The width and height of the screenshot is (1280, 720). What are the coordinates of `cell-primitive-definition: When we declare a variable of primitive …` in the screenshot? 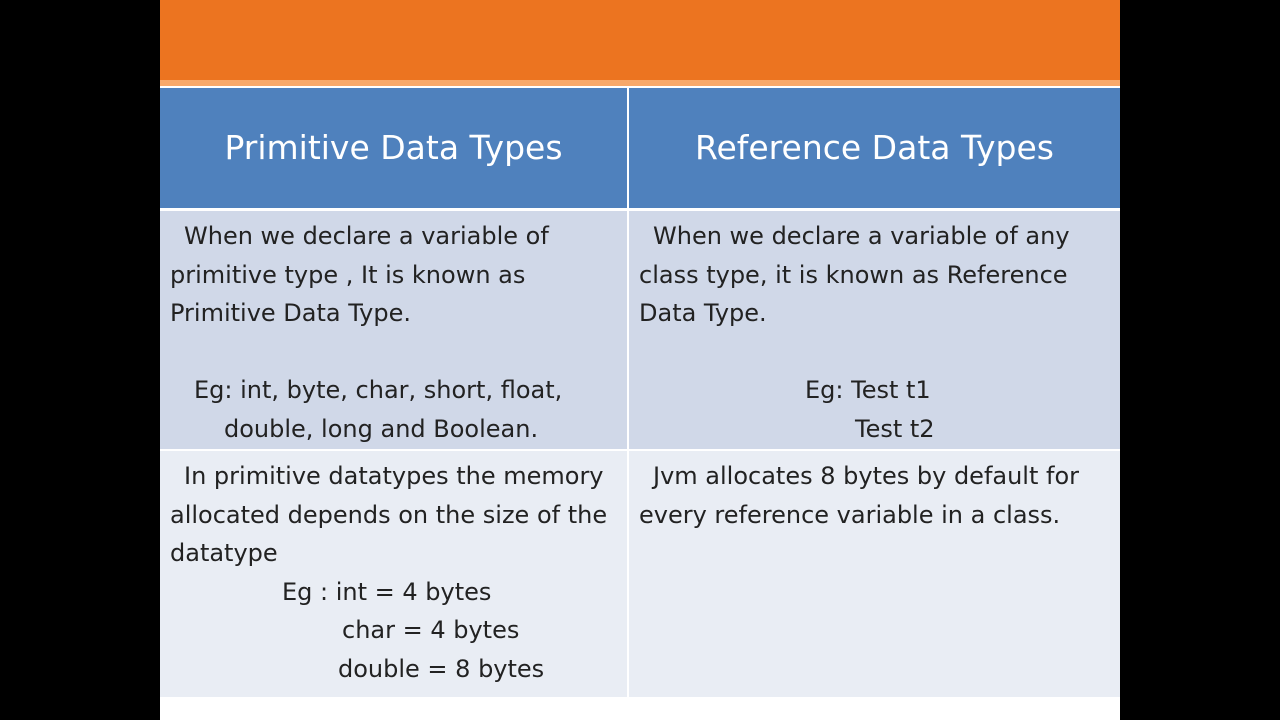 It's located at (394, 330).